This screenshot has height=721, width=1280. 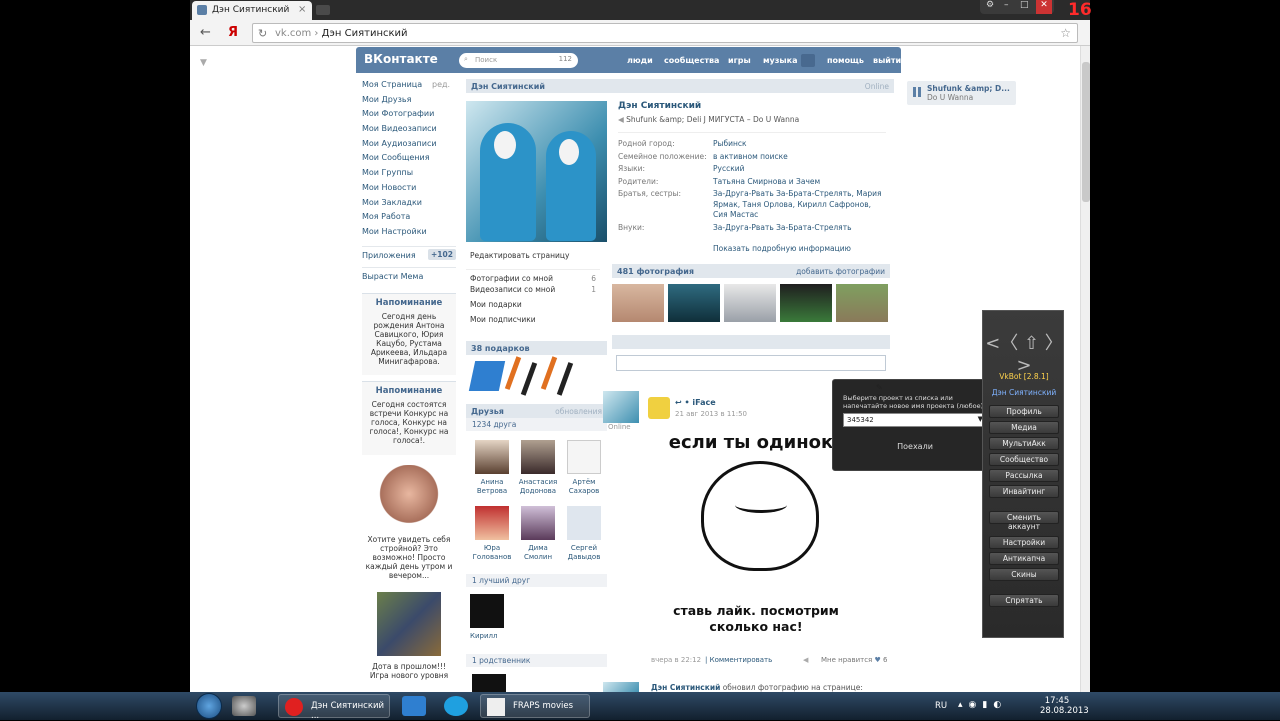 What do you see at coordinates (798, 228) in the screenshot?
I see `info-value: За-Друга-Рвать За-Брата-Стрелять` at bounding box center [798, 228].